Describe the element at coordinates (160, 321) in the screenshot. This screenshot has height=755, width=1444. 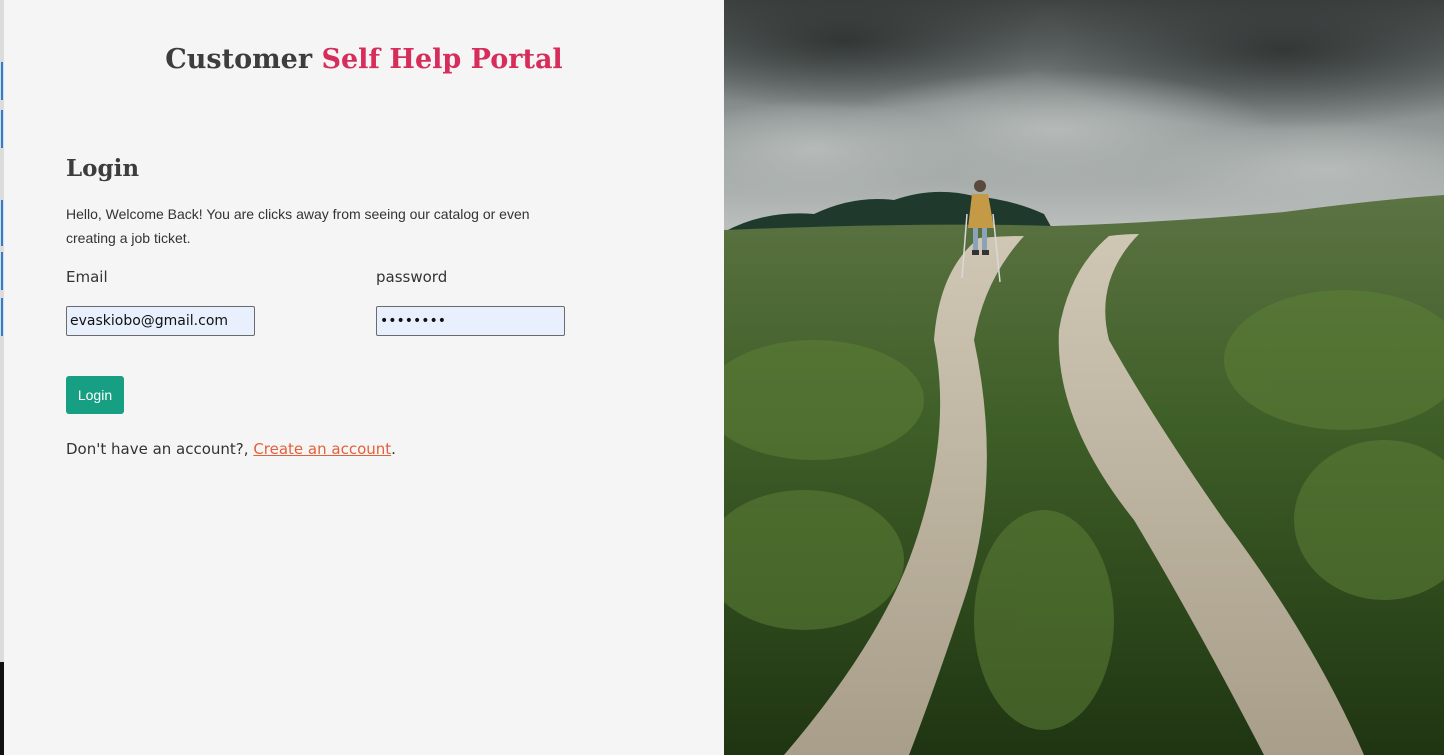
I see `email-field` at that location.